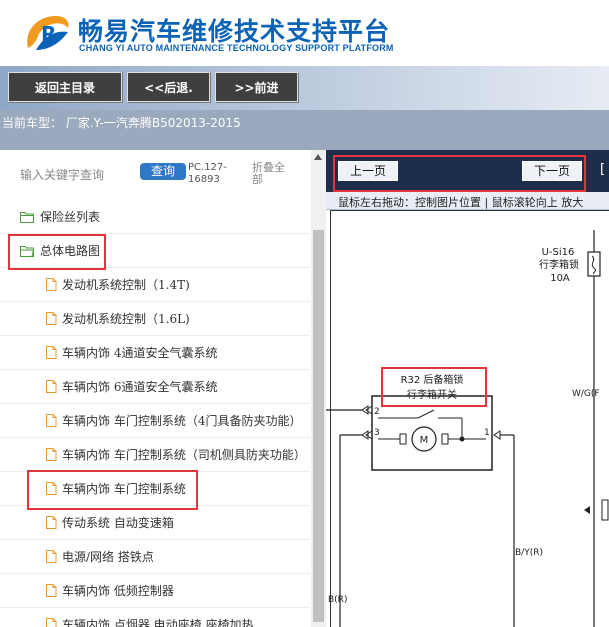  Describe the element at coordinates (118, 591) in the screenshot. I see `tree-item-label: 车辆内饰 低频控制器` at that location.